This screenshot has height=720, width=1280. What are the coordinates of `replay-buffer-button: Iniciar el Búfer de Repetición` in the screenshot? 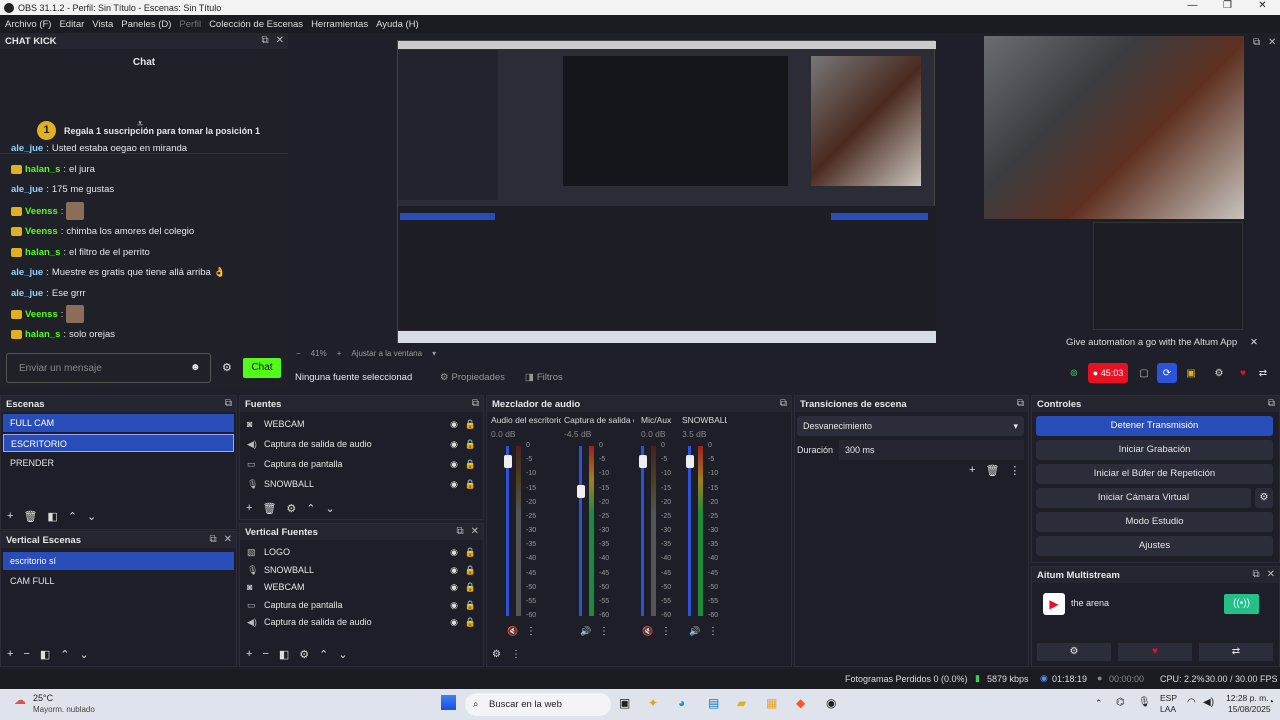 It's located at (1154, 474).